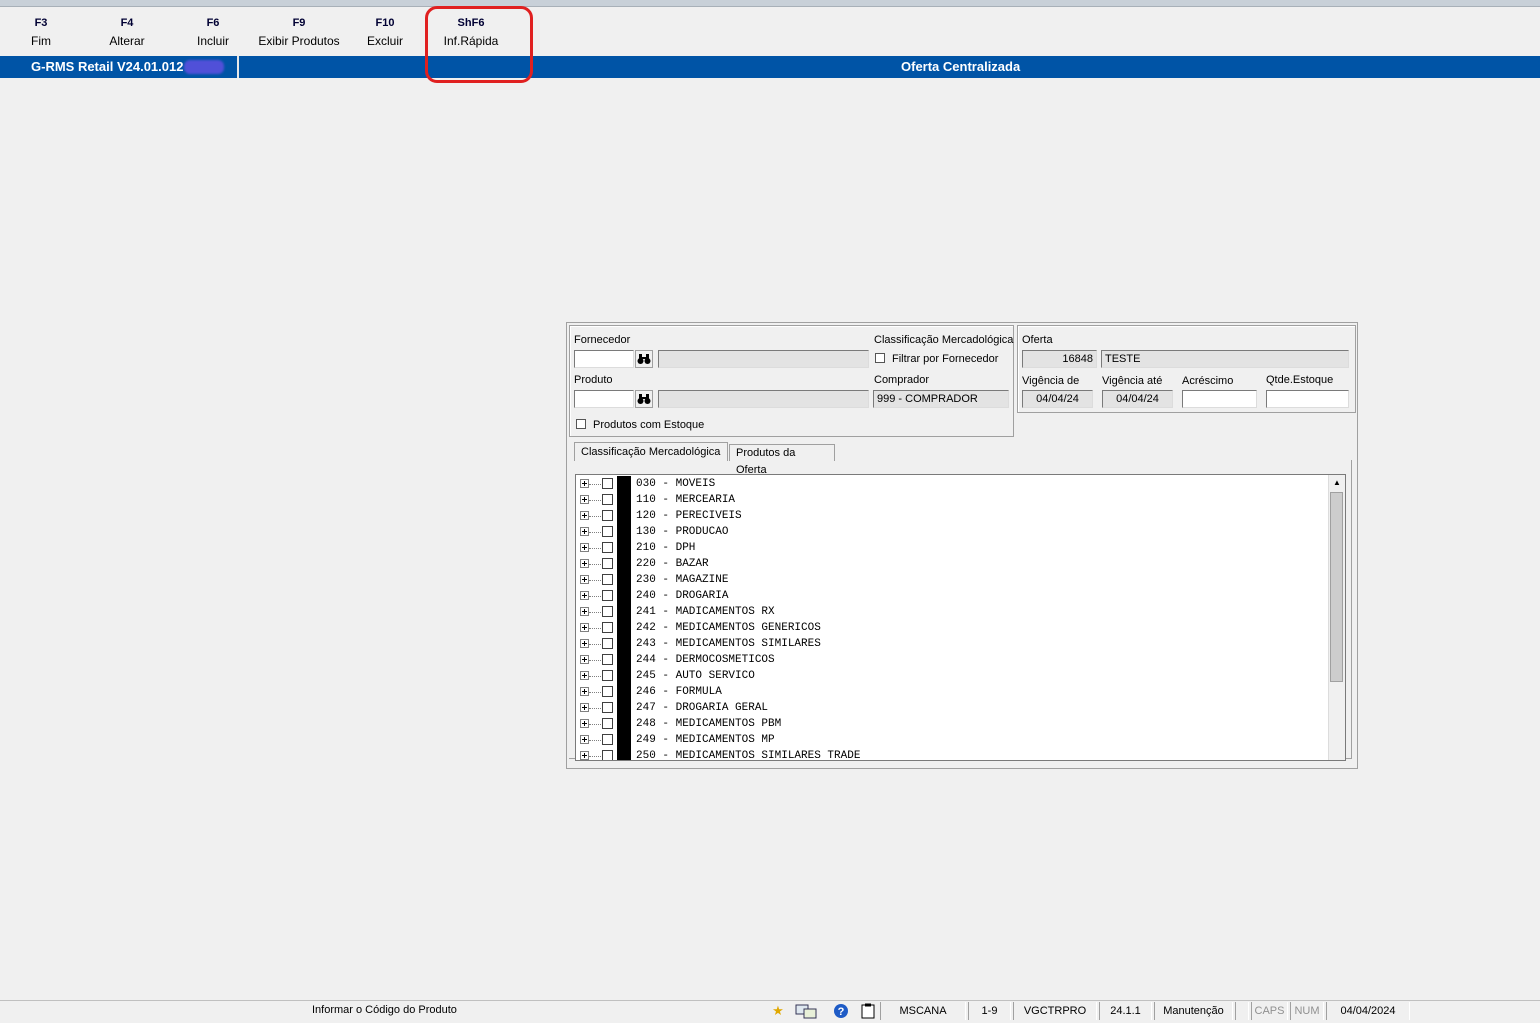 The width and height of the screenshot is (1540, 1023). Describe the element at coordinates (1037, 340) in the screenshot. I see `oferta-label: Oferta` at that location.